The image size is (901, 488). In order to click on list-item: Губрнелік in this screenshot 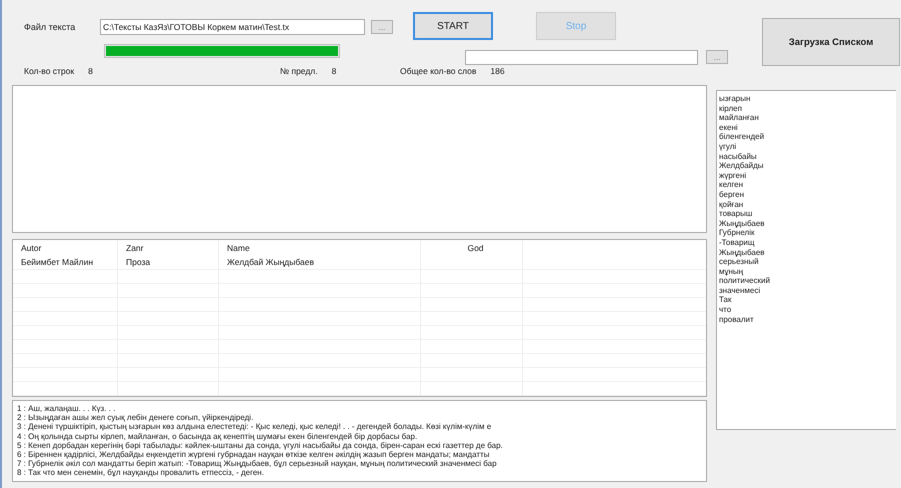, I will do `click(806, 233)`.